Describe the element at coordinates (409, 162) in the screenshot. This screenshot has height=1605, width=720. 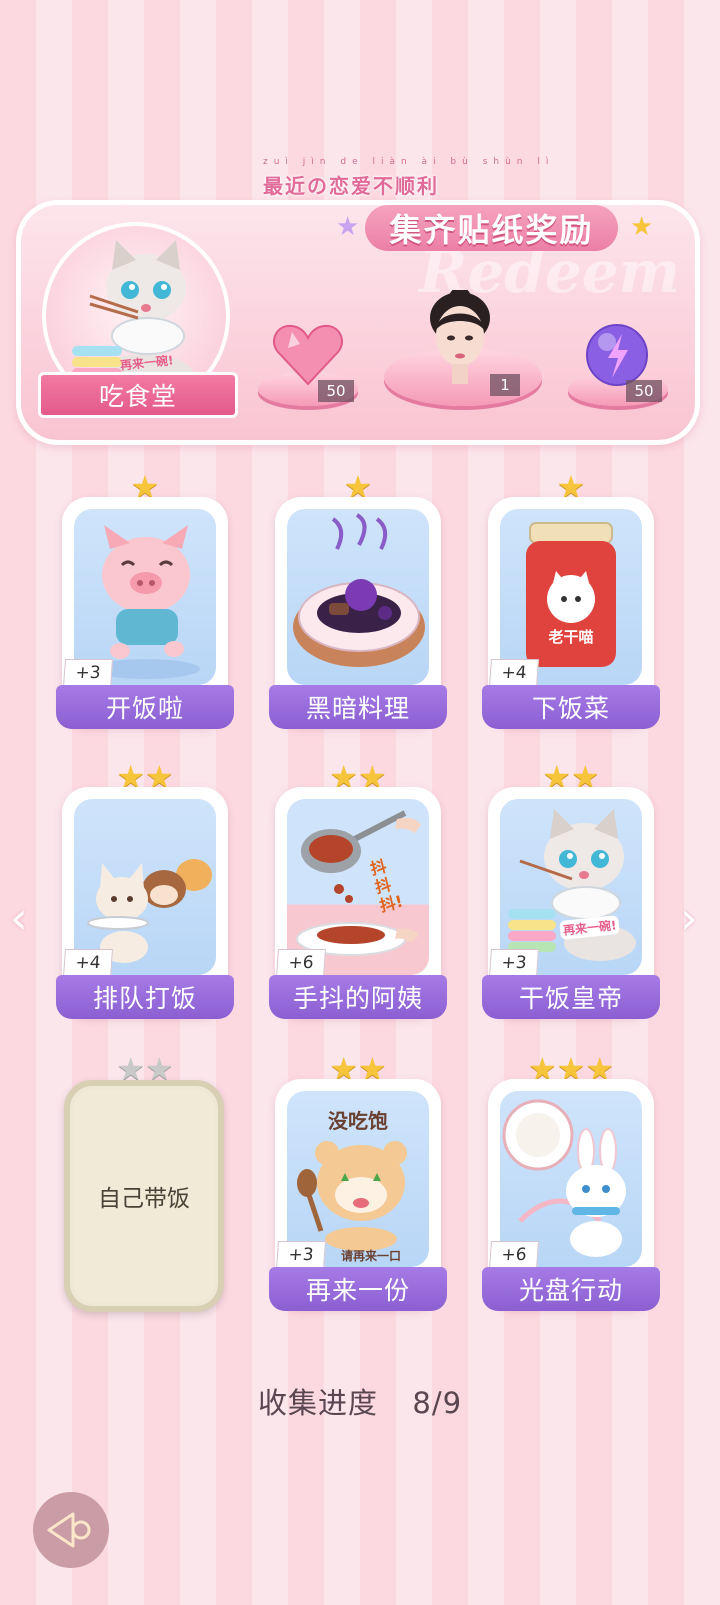
I see `title-pinyin: zuì jìn de liàn ài bù shùn lì` at that location.